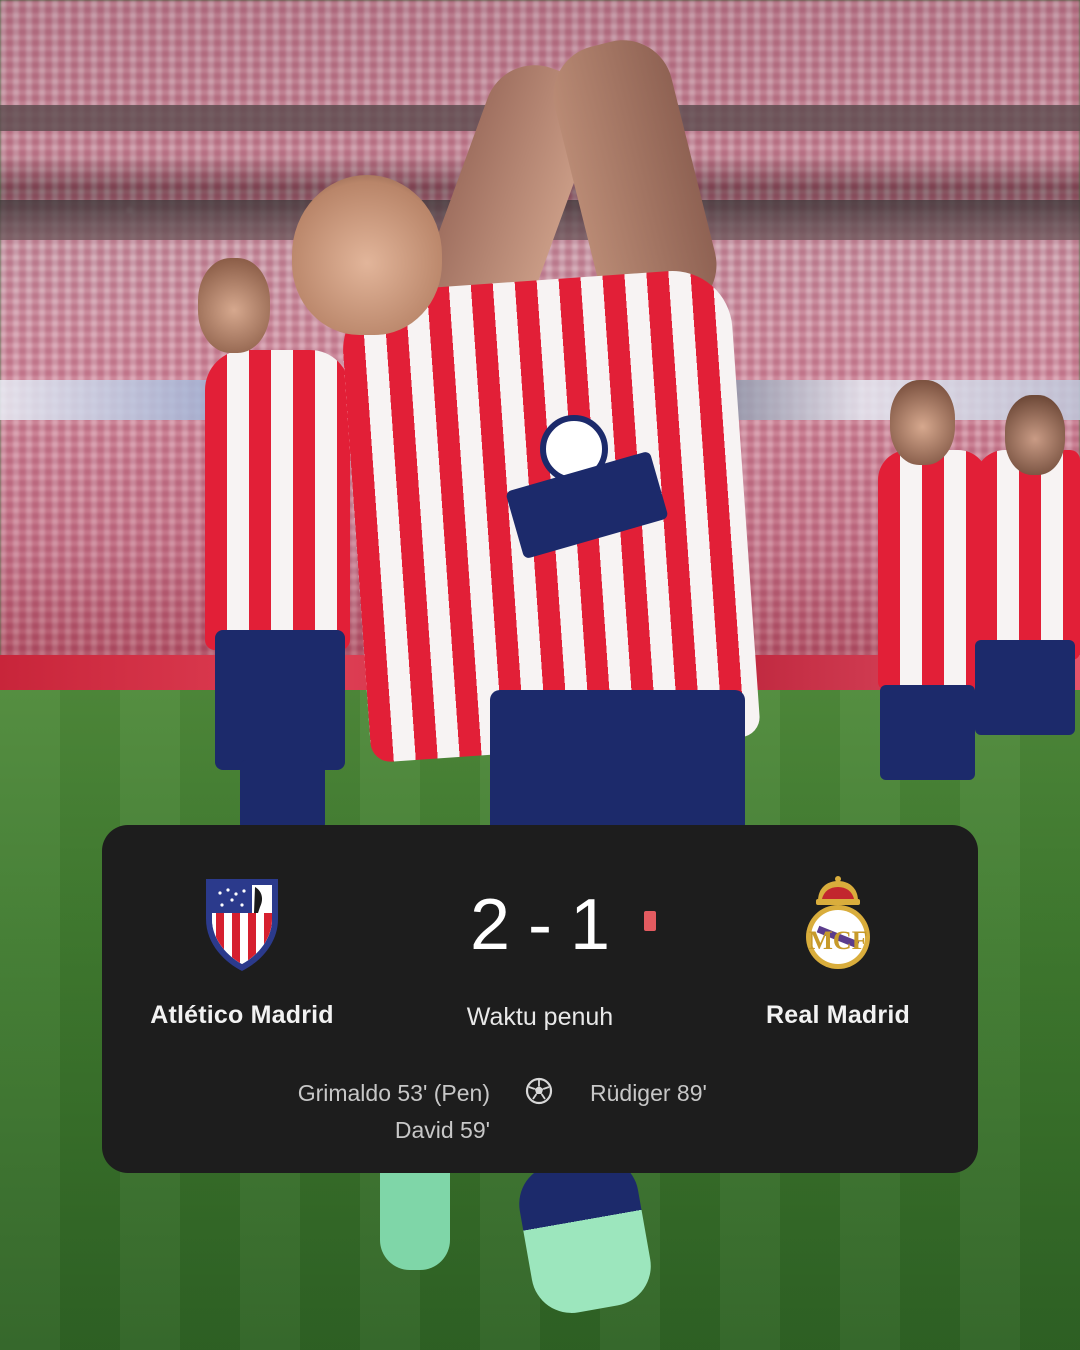 This screenshot has height=1350, width=1080. Describe the element at coordinates (1025, 687) in the screenshot. I see `teammate-far-right-shorts` at that location.